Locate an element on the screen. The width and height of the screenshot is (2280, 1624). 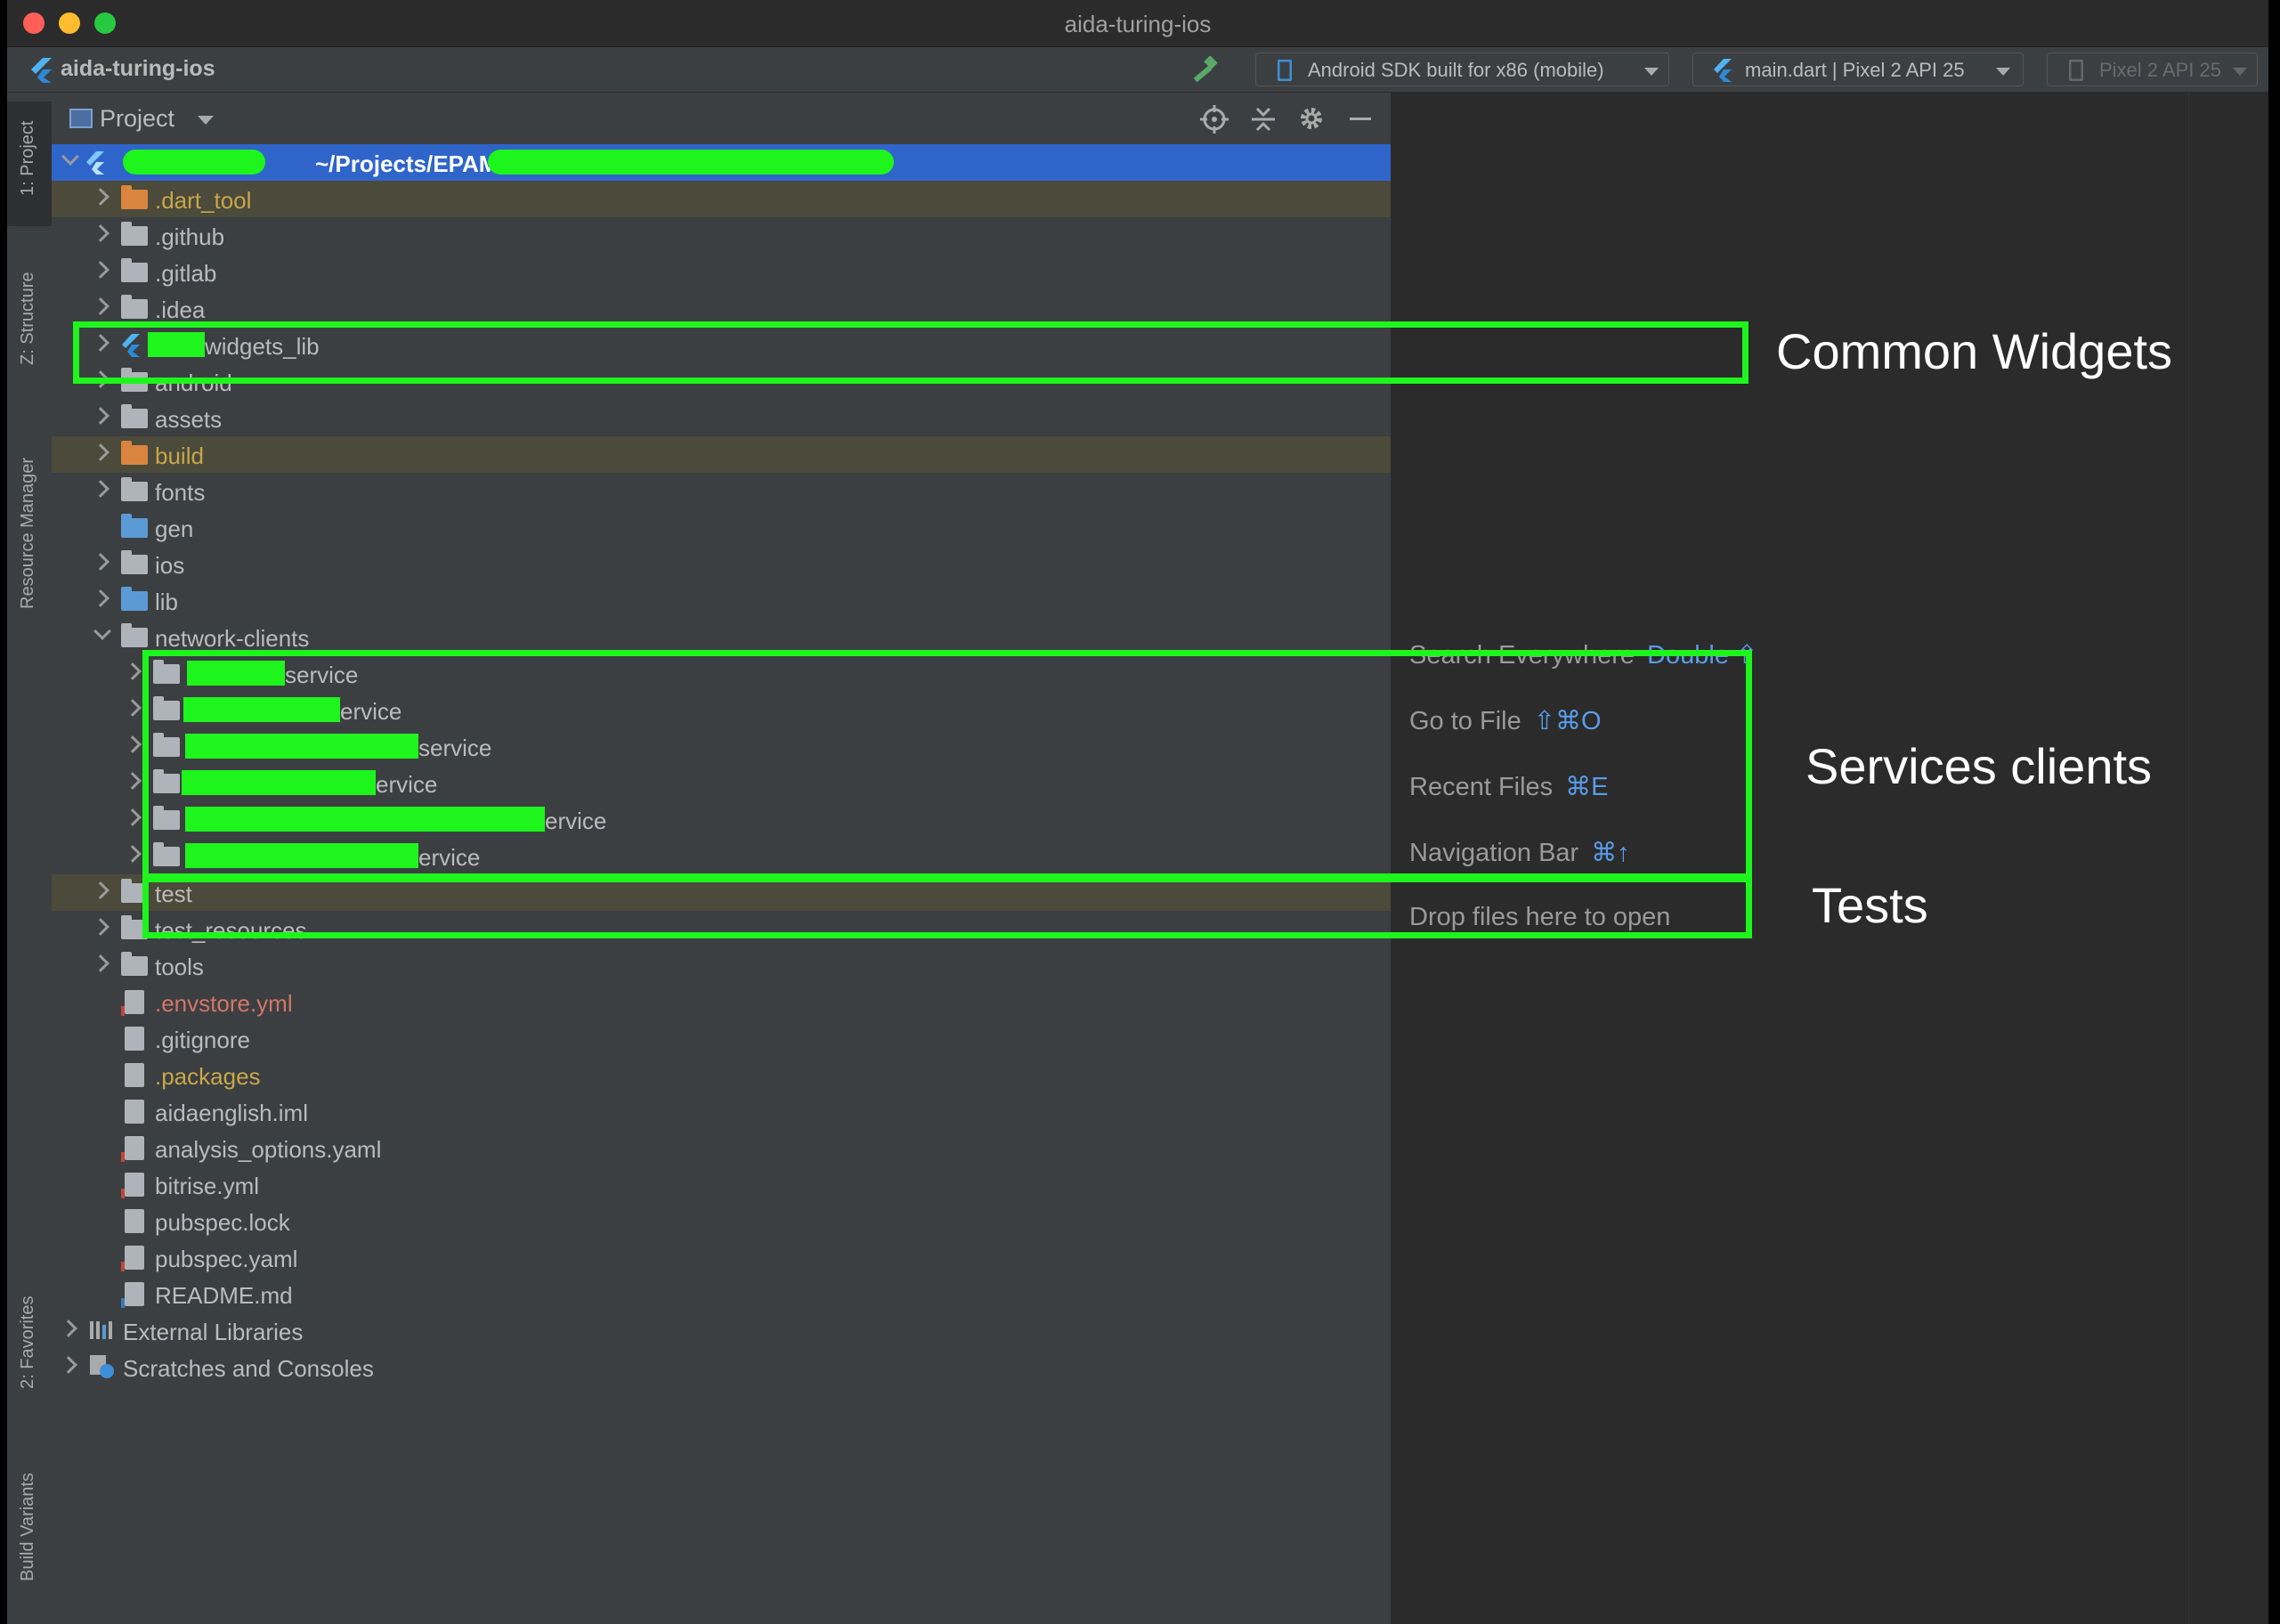
tree-row: pubspec.yaml is located at coordinates (721, 1257).